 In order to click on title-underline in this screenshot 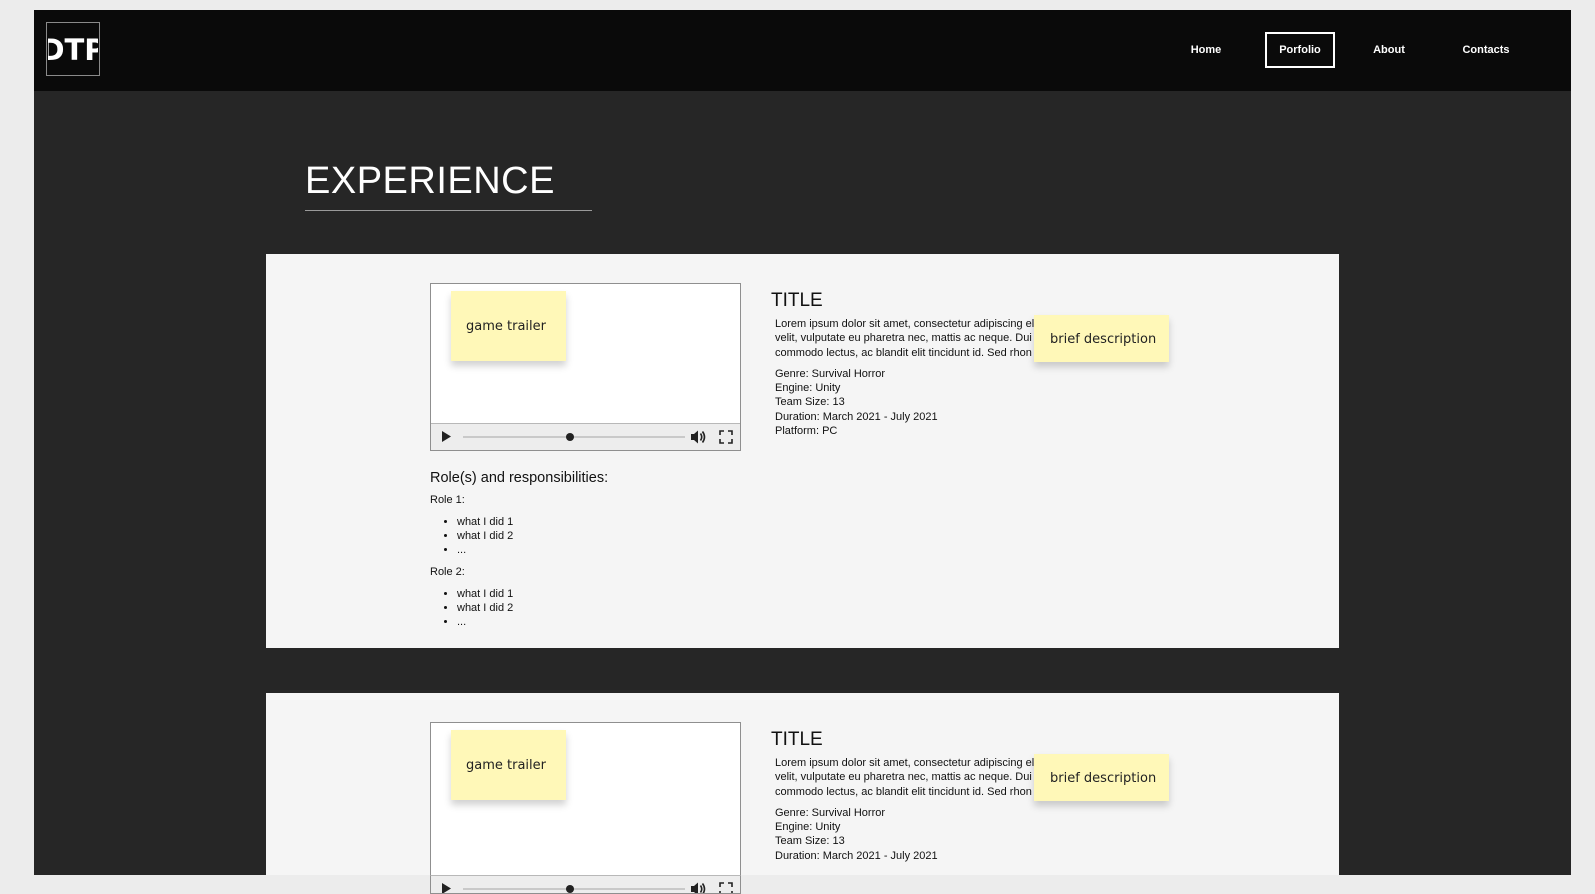, I will do `click(448, 210)`.